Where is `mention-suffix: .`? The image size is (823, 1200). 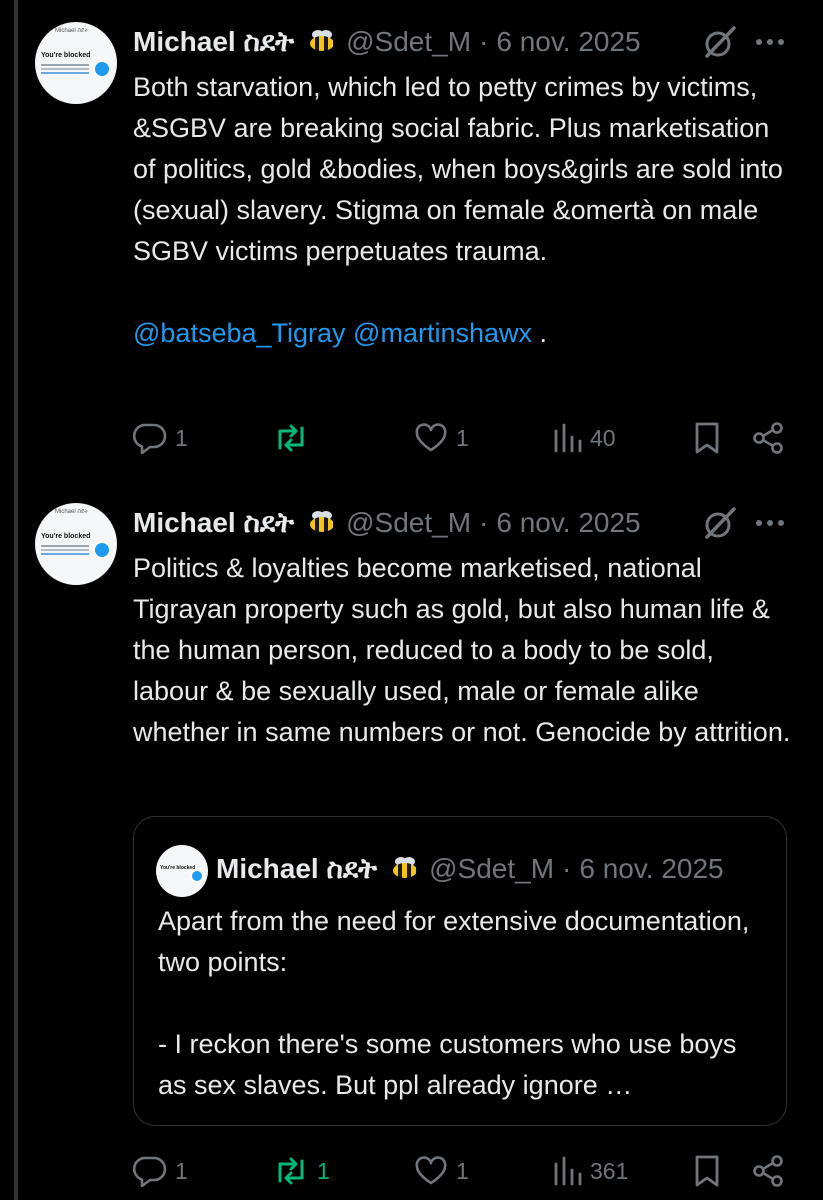
mention-suffix: . is located at coordinates (540, 333).